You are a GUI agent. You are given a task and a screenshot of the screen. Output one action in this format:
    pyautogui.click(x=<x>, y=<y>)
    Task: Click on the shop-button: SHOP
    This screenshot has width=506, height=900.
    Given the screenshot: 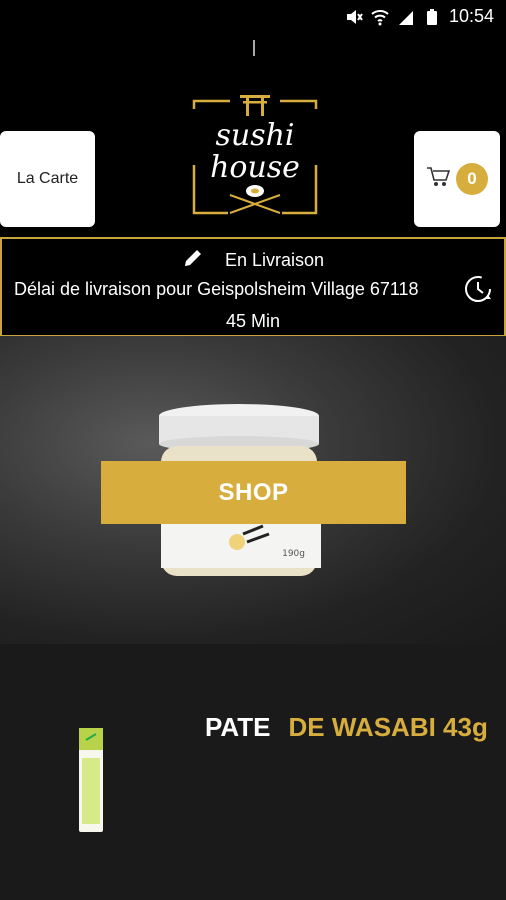 What is the action you would take?
    pyautogui.click(x=253, y=492)
    